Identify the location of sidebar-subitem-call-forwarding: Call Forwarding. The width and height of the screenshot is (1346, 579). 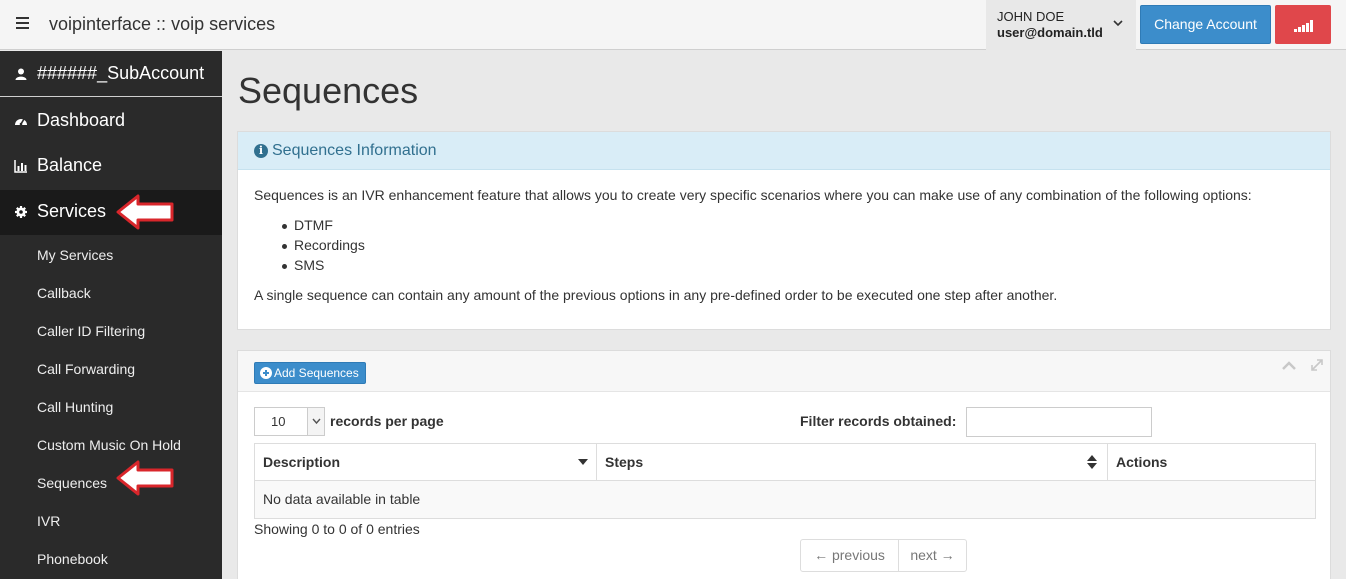
(86, 369).